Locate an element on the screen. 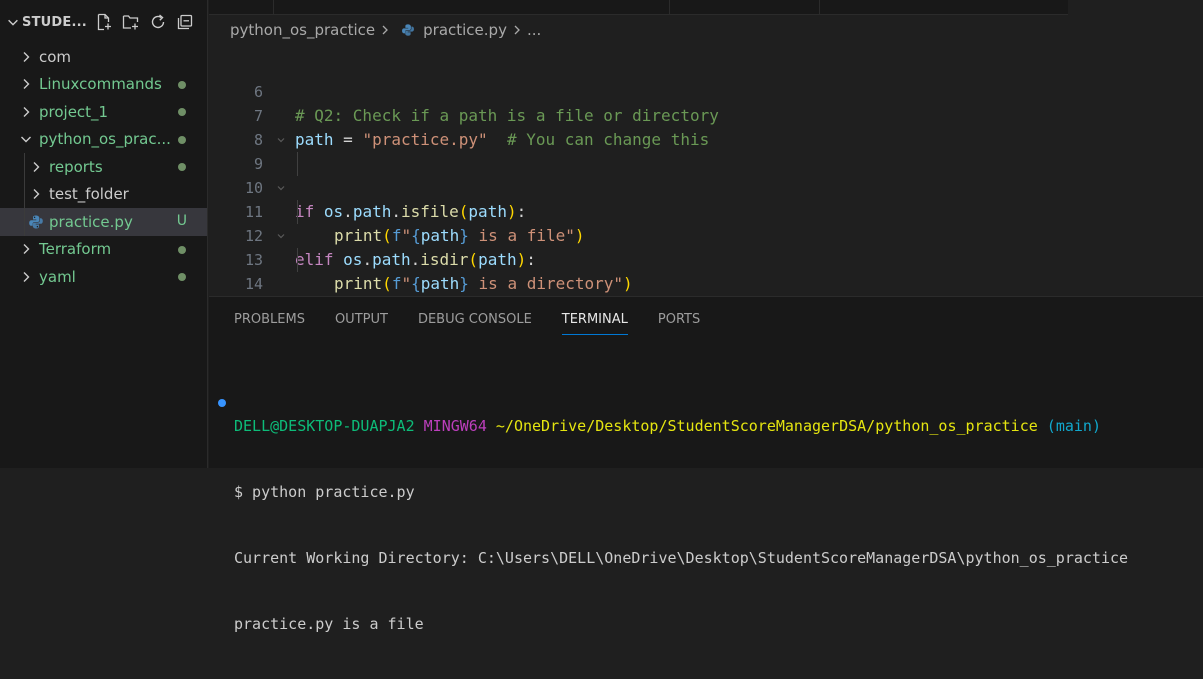 The image size is (1203, 679). new-folder-icon is located at coordinates (131, 22).